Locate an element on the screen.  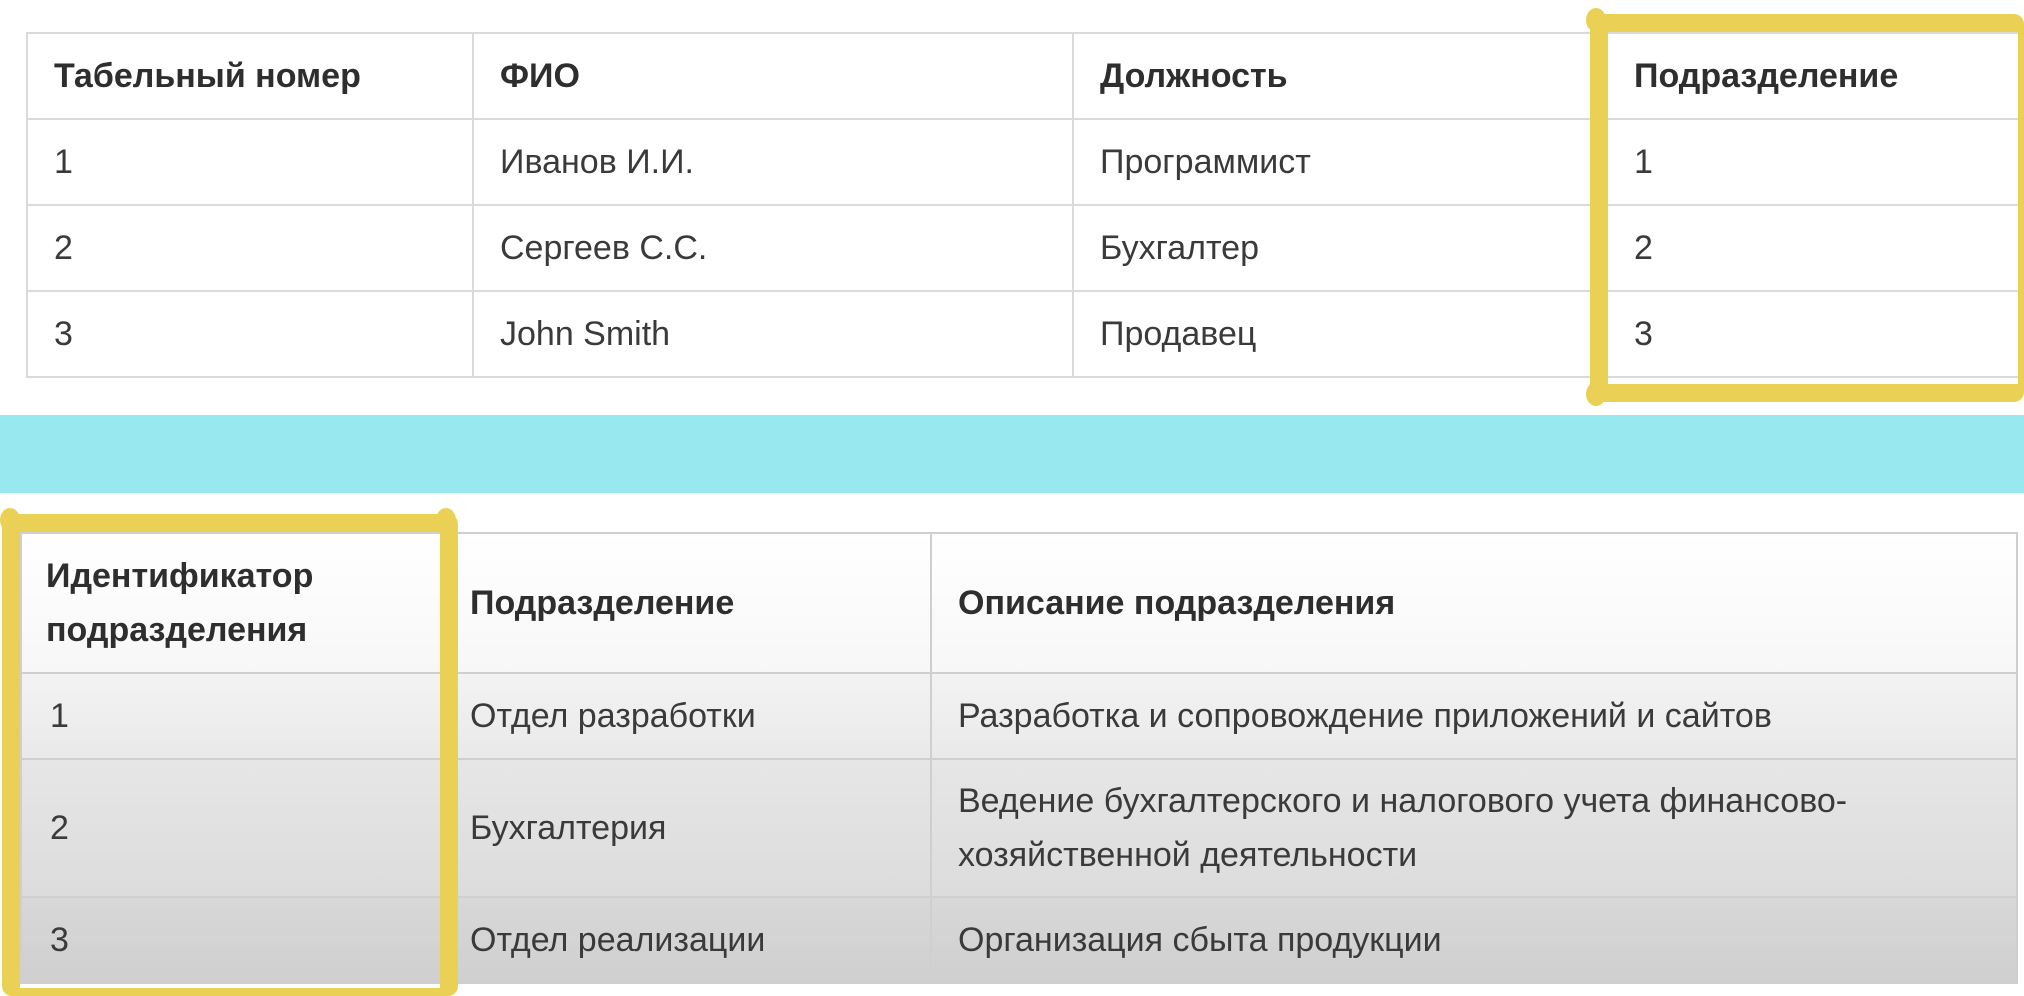
cell-full-name: Иванов И.И. is located at coordinates (773, 162).